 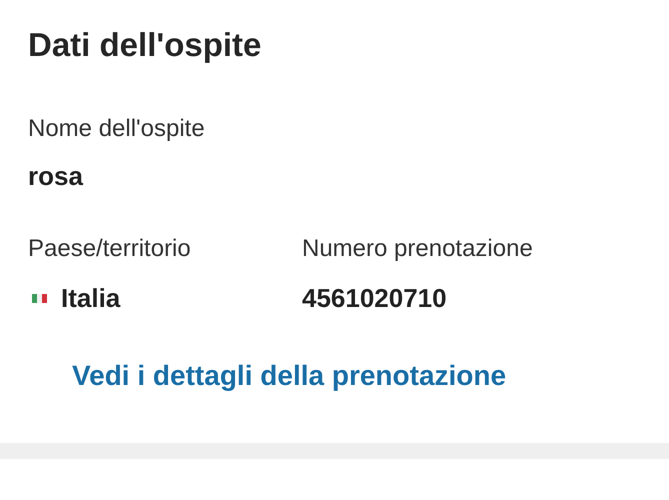 I want to click on flag-icon, so click(x=39, y=298).